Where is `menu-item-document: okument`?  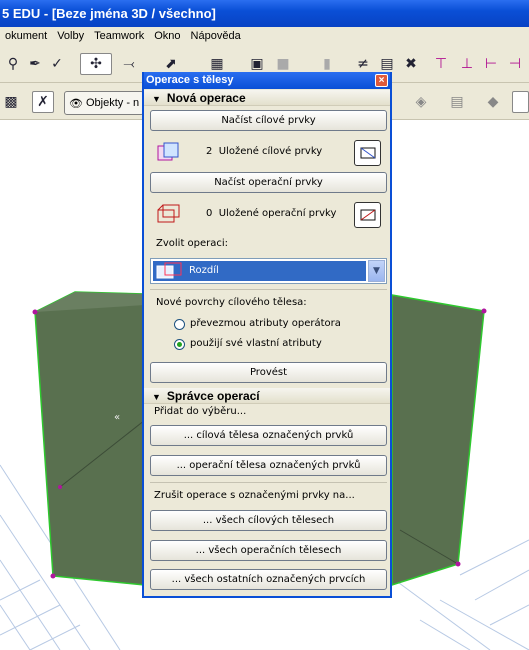
menu-item-document: okument is located at coordinates (26, 36).